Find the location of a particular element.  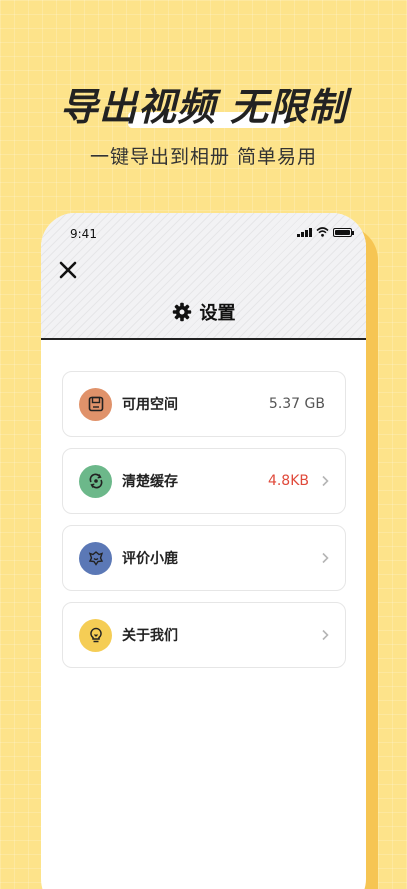

settings-item-label: 清楚缓存 is located at coordinates (150, 482).